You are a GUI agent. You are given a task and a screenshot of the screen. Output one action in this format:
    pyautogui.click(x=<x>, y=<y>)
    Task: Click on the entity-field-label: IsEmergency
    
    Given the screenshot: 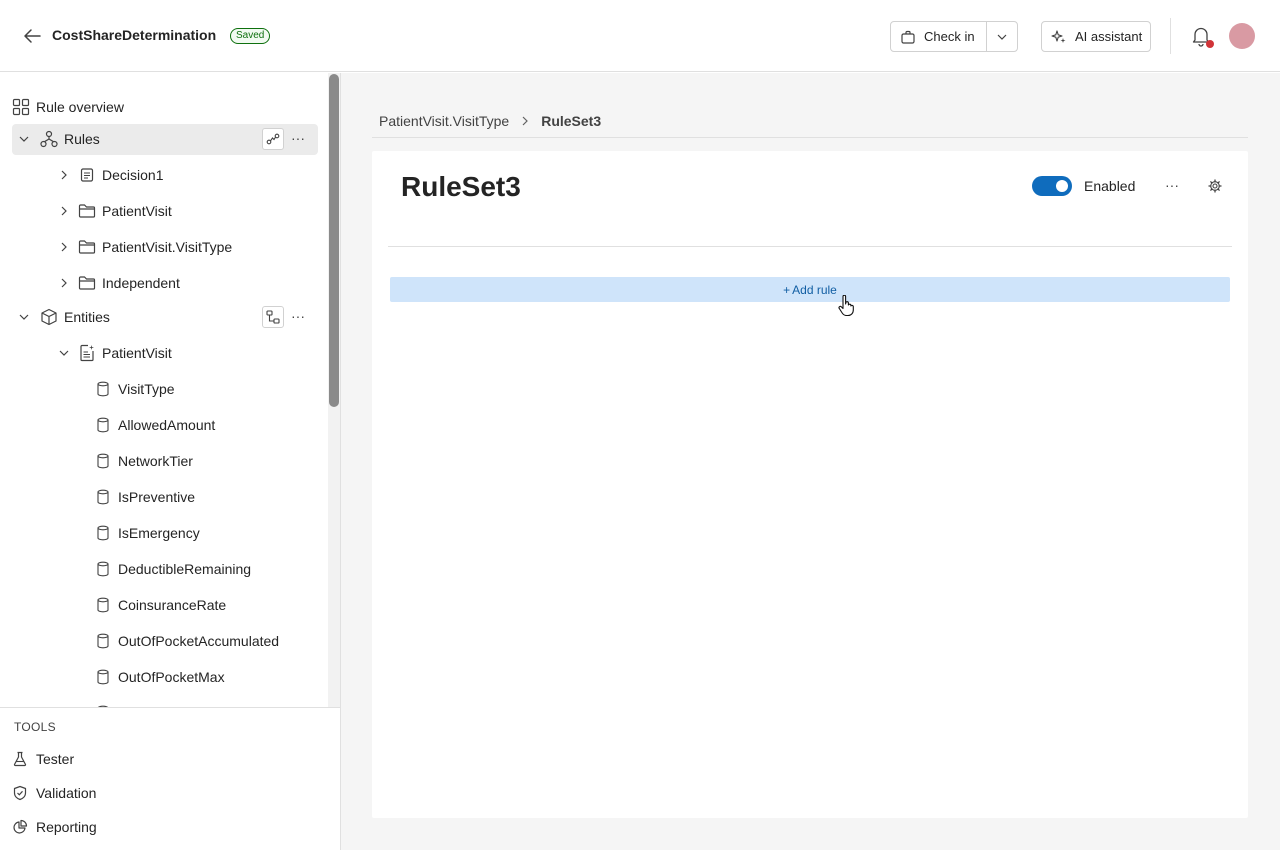 What is the action you would take?
    pyautogui.click(x=159, y=533)
    